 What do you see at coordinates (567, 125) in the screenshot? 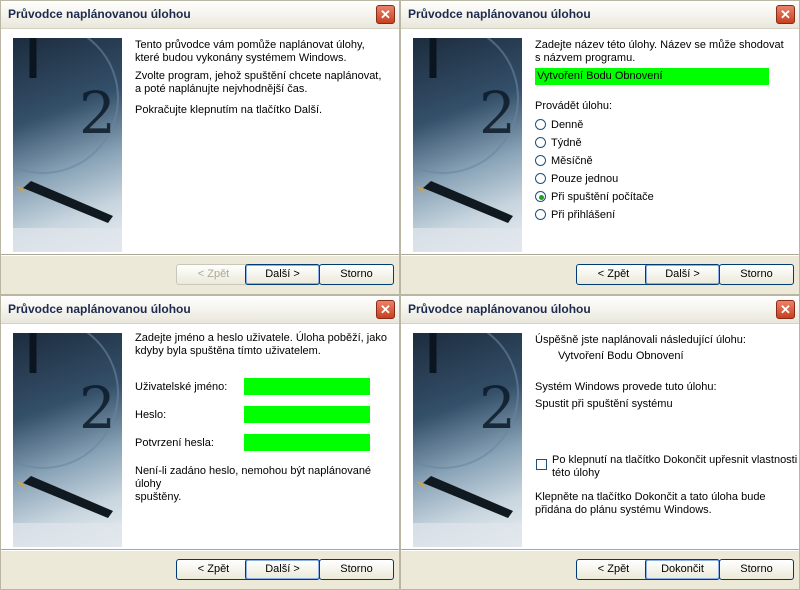
I see `radio-label: Denně` at bounding box center [567, 125].